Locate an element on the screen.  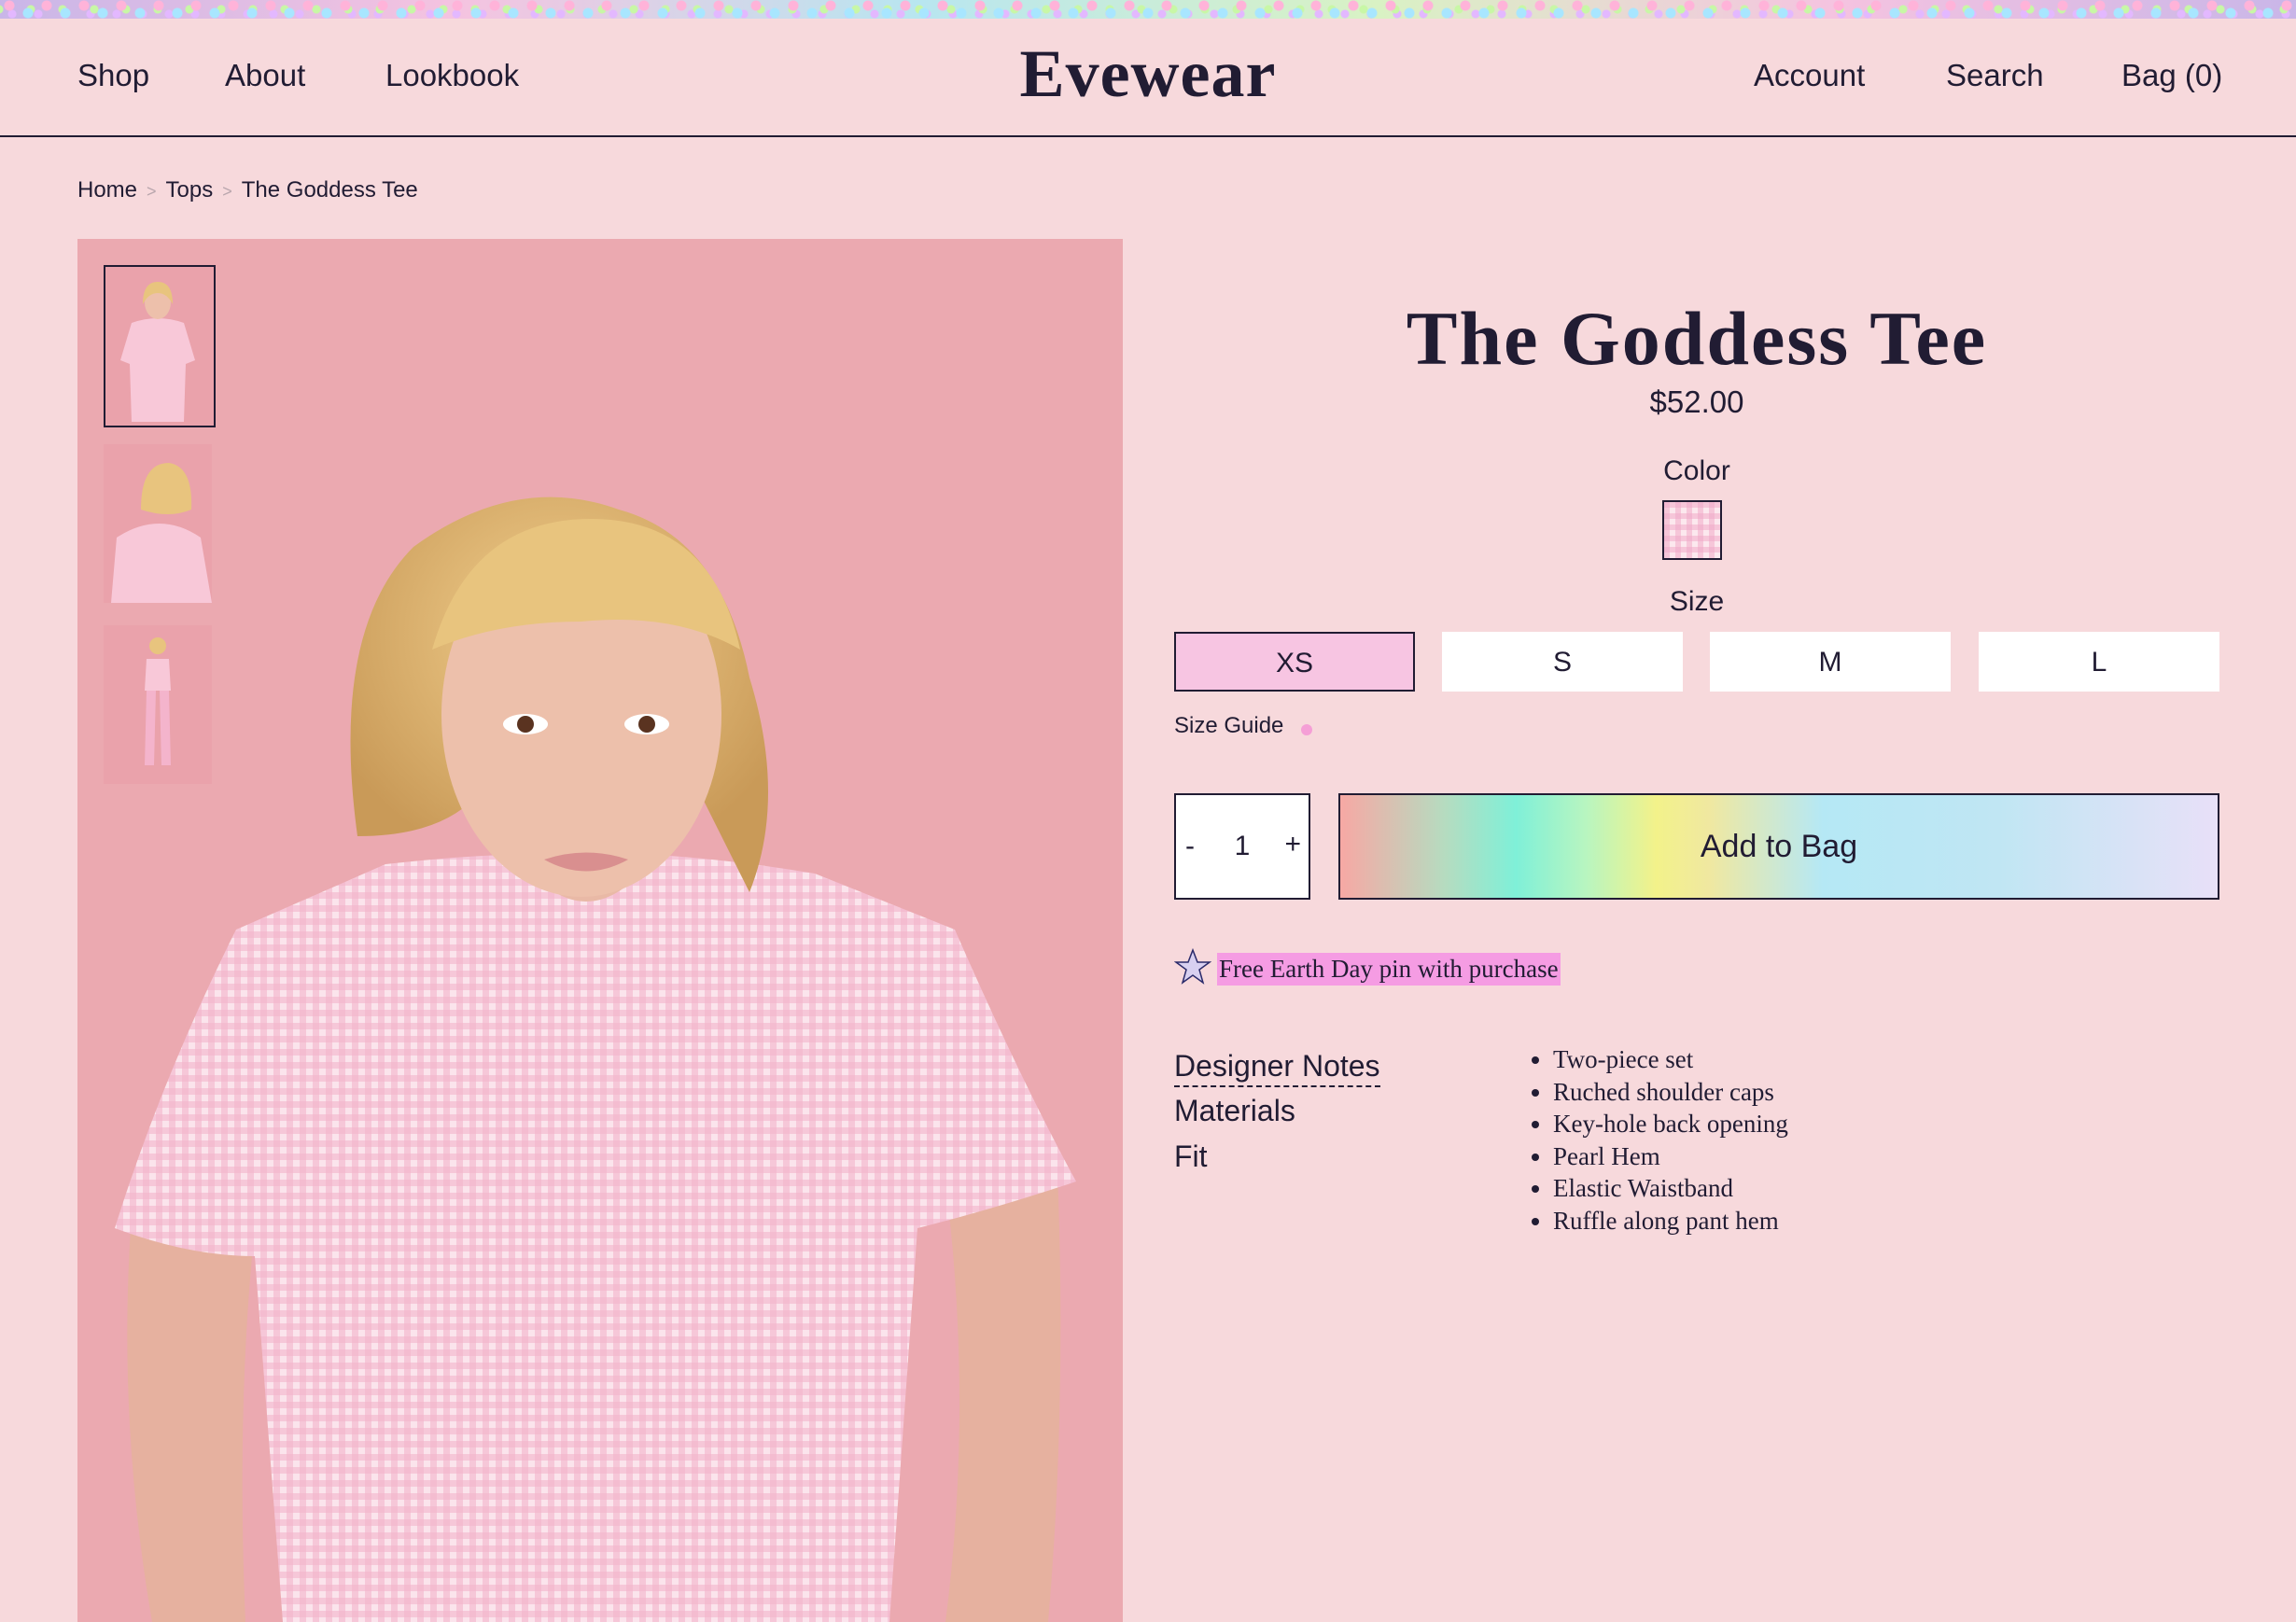
thumbnail-front is located at coordinates (160, 346).